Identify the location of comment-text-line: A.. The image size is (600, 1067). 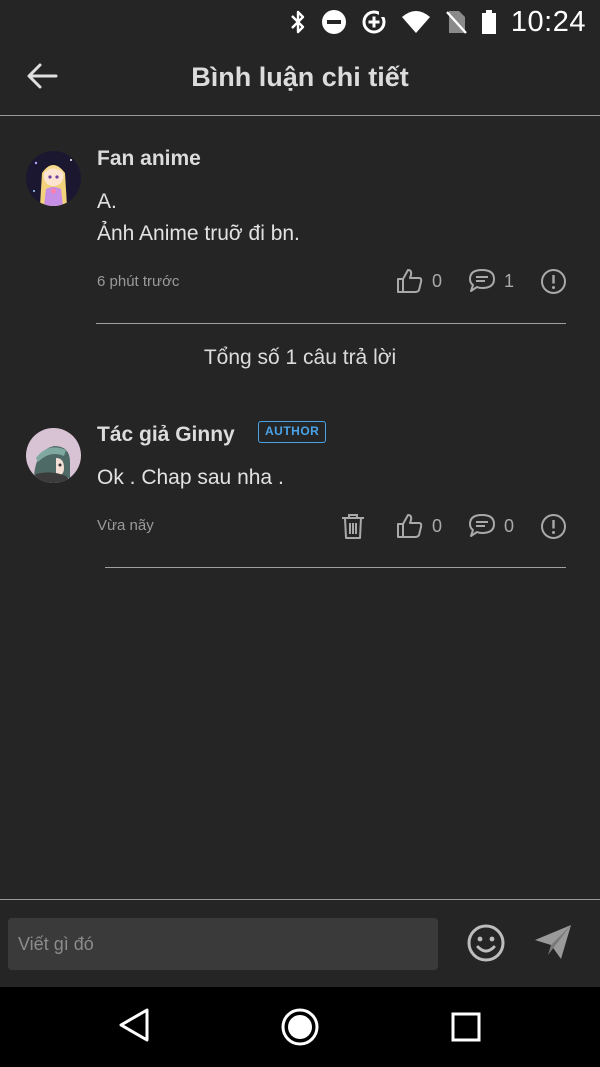
(107, 201).